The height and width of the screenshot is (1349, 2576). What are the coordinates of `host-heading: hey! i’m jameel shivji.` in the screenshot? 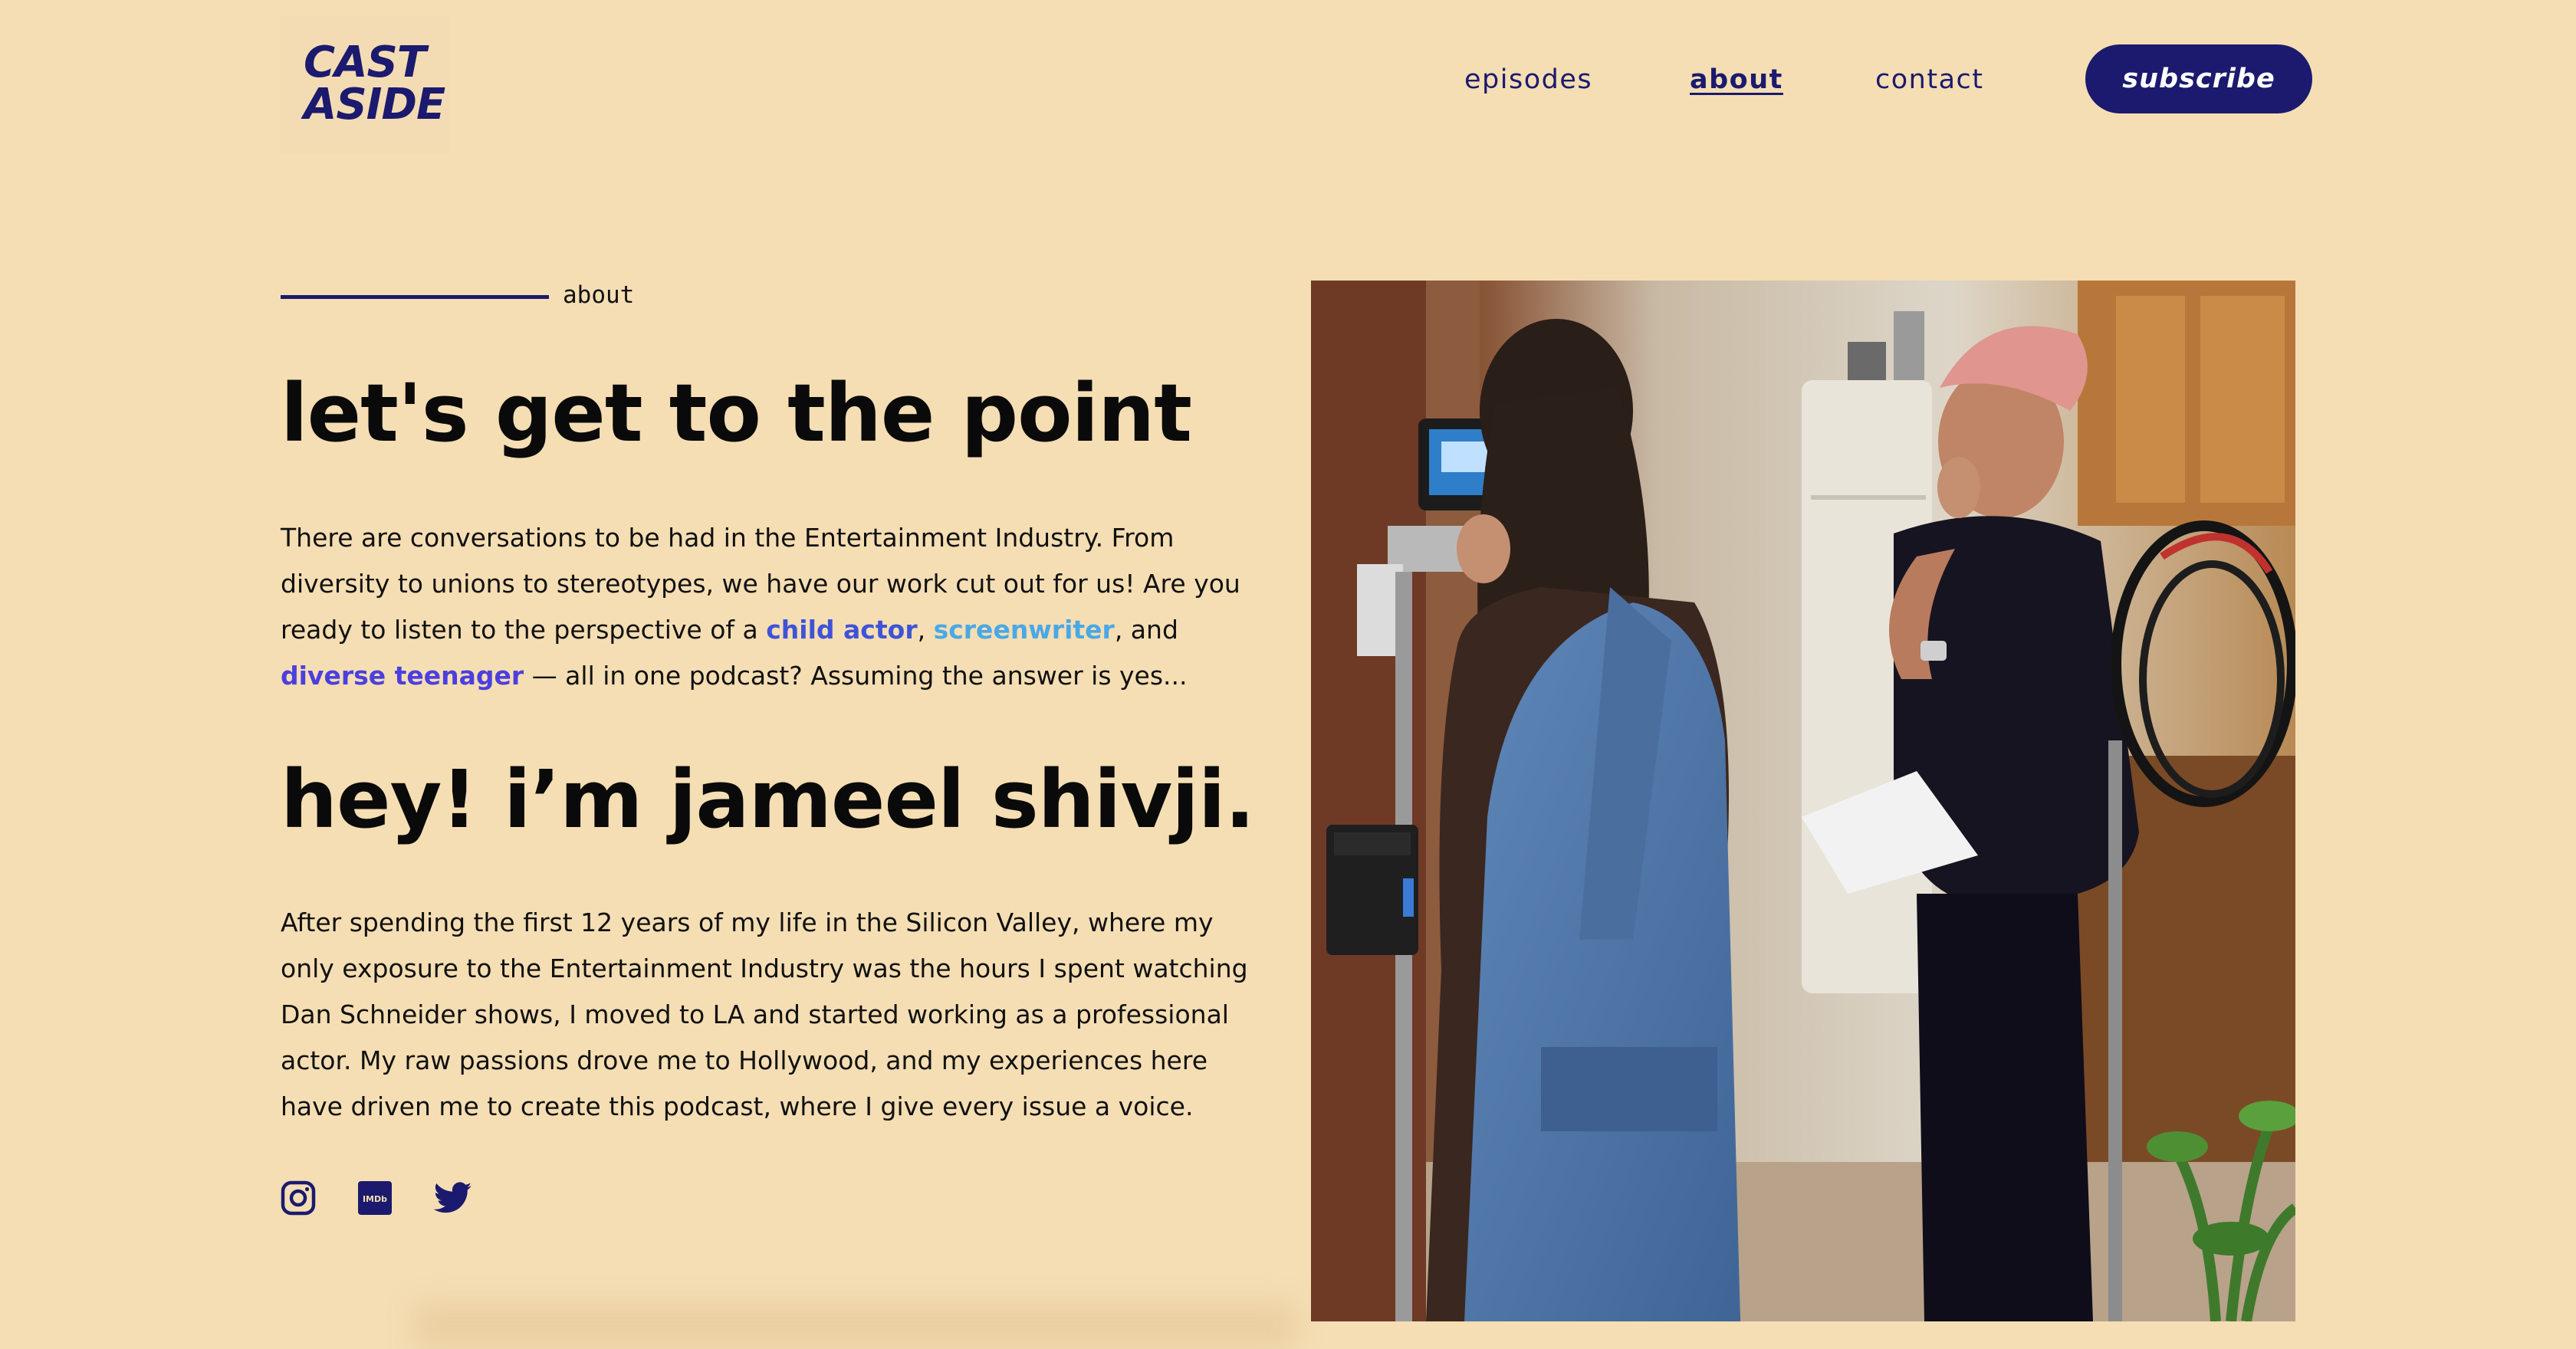 It's located at (768, 799).